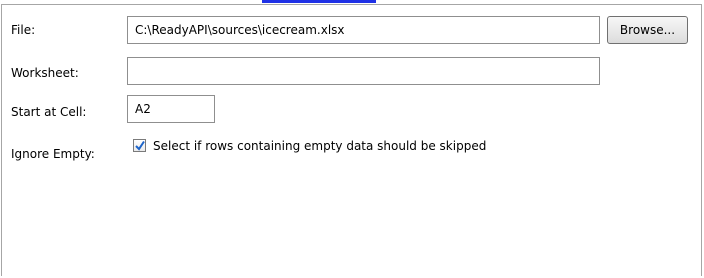  What do you see at coordinates (23, 30) in the screenshot?
I see `file-label: File:` at bounding box center [23, 30].